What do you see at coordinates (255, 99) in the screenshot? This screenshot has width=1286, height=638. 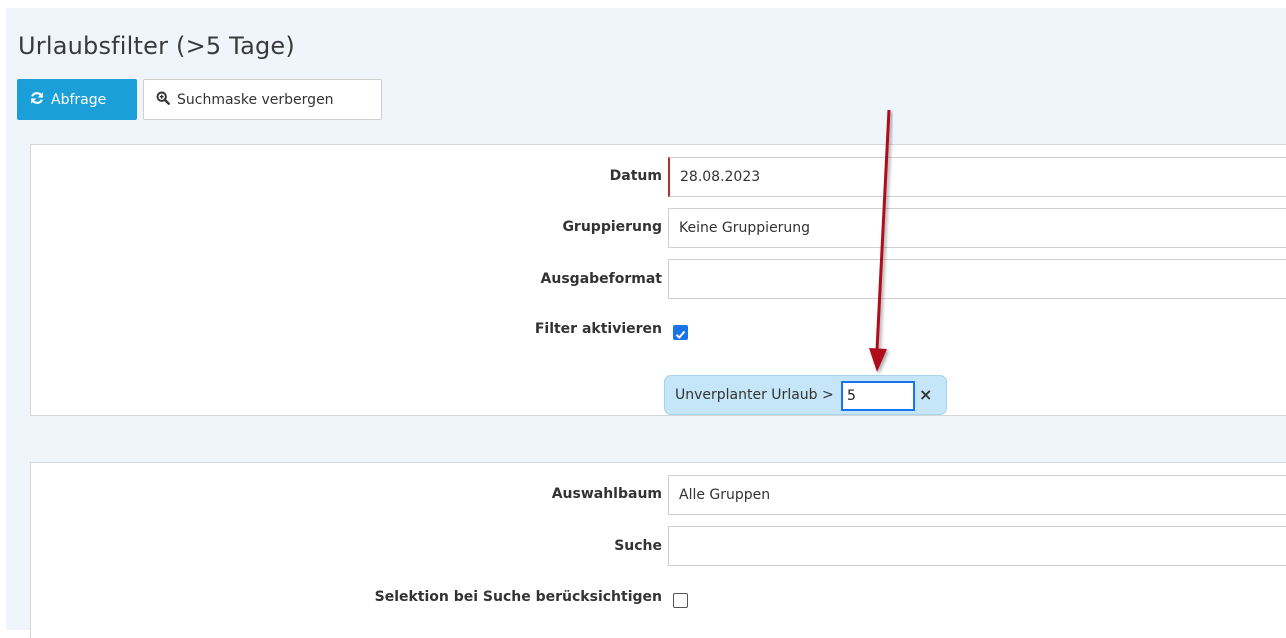 I see `toggle-search-mask-label: Suchmaske verbergen` at bounding box center [255, 99].